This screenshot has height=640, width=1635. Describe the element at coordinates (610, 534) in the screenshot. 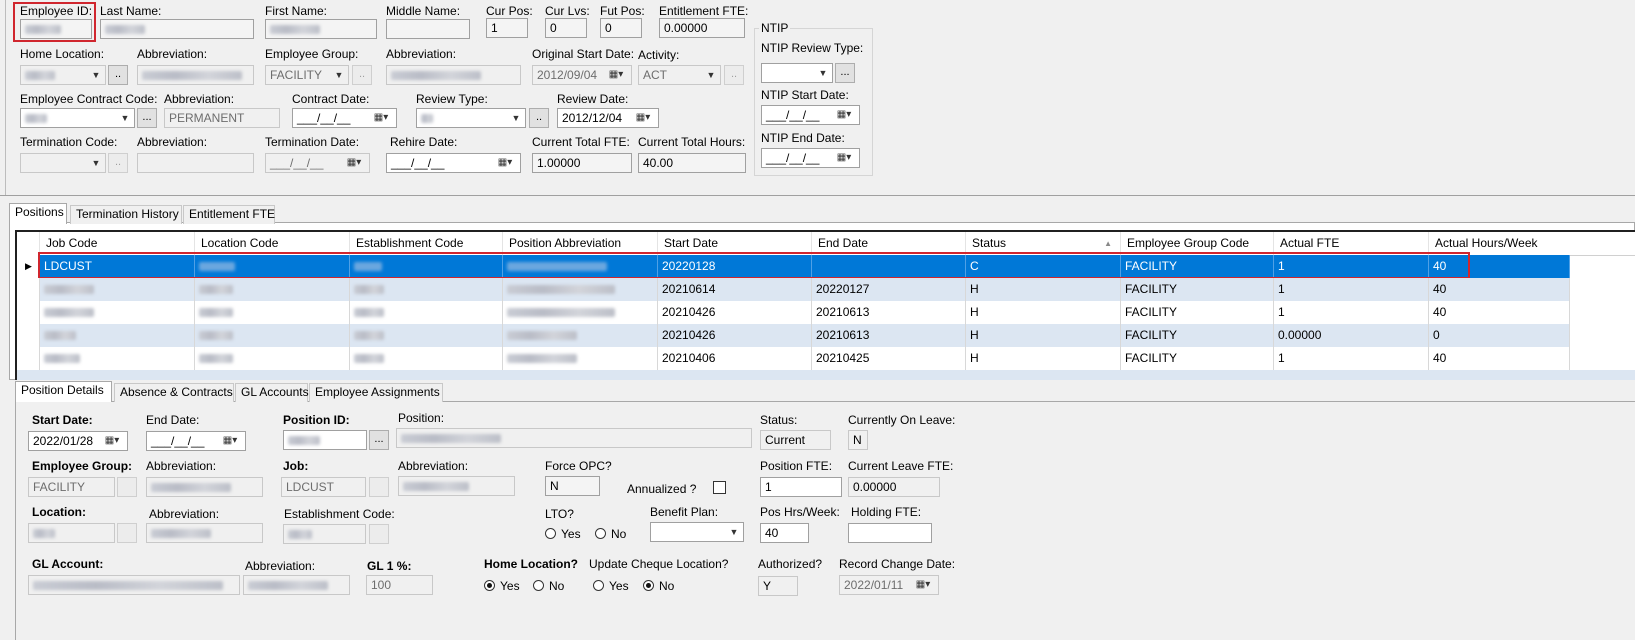

I see `lto-no-radio: No` at that location.